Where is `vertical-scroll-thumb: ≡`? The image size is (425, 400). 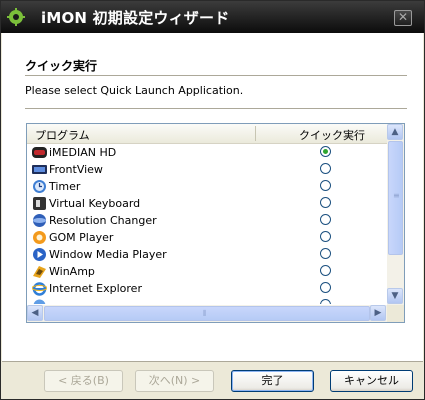
vertical-scroll-thumb: ≡ is located at coordinates (395, 198).